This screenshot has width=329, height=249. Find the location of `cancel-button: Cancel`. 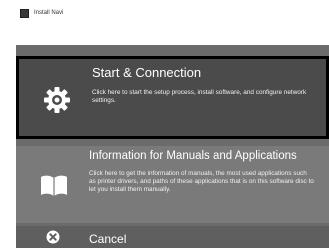

cancel-button: Cancel is located at coordinates (172, 237).